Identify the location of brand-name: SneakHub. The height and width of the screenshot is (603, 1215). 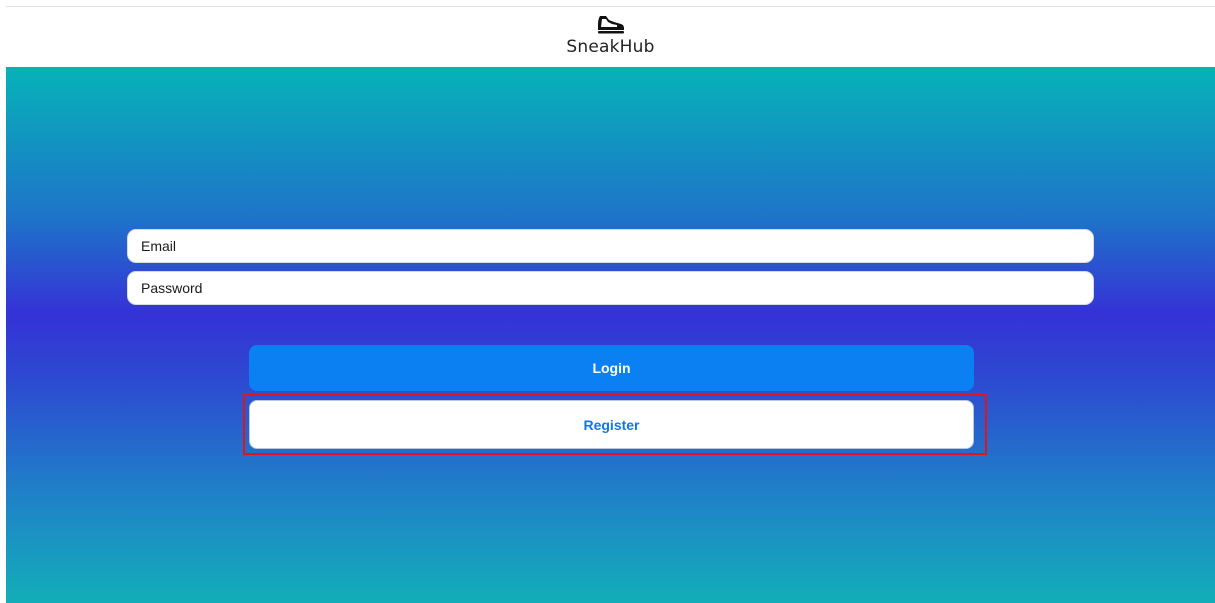
(610, 47).